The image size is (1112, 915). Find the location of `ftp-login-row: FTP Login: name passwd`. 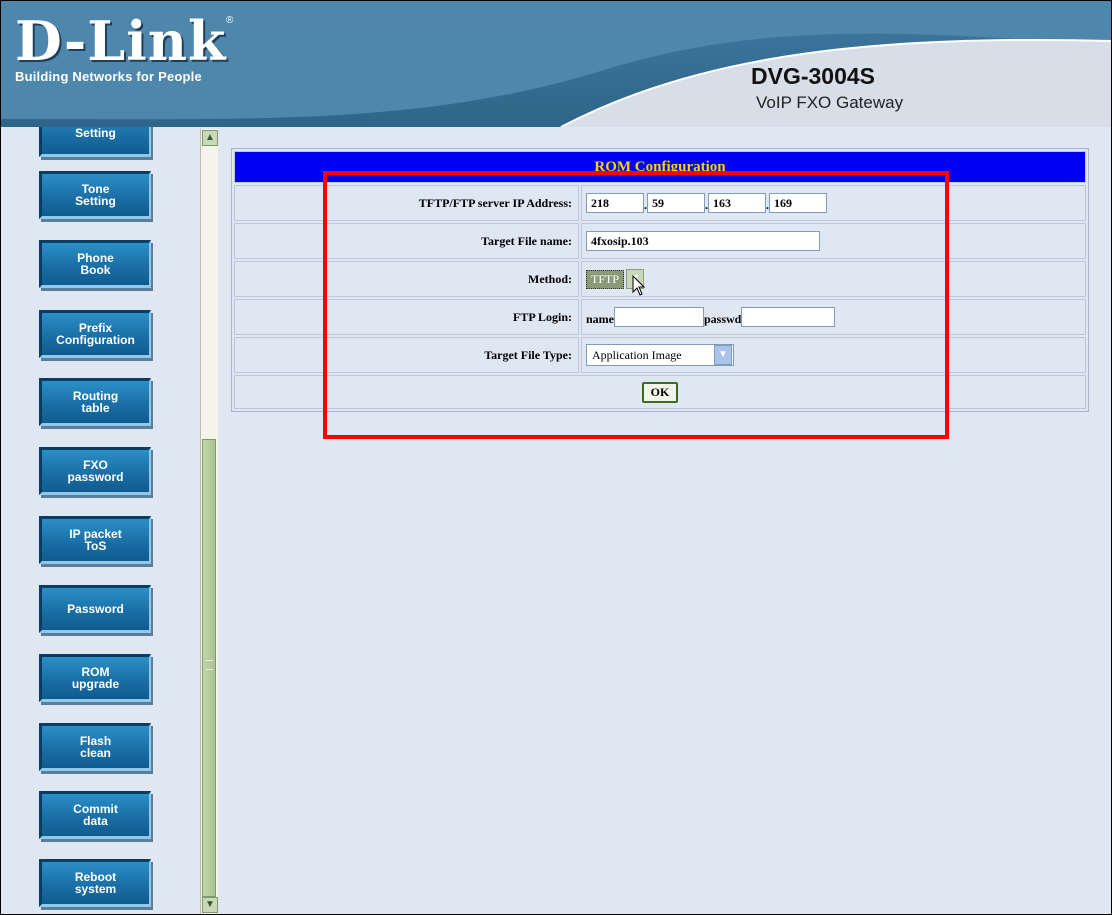

ftp-login-row: FTP Login: name passwd is located at coordinates (660, 317).